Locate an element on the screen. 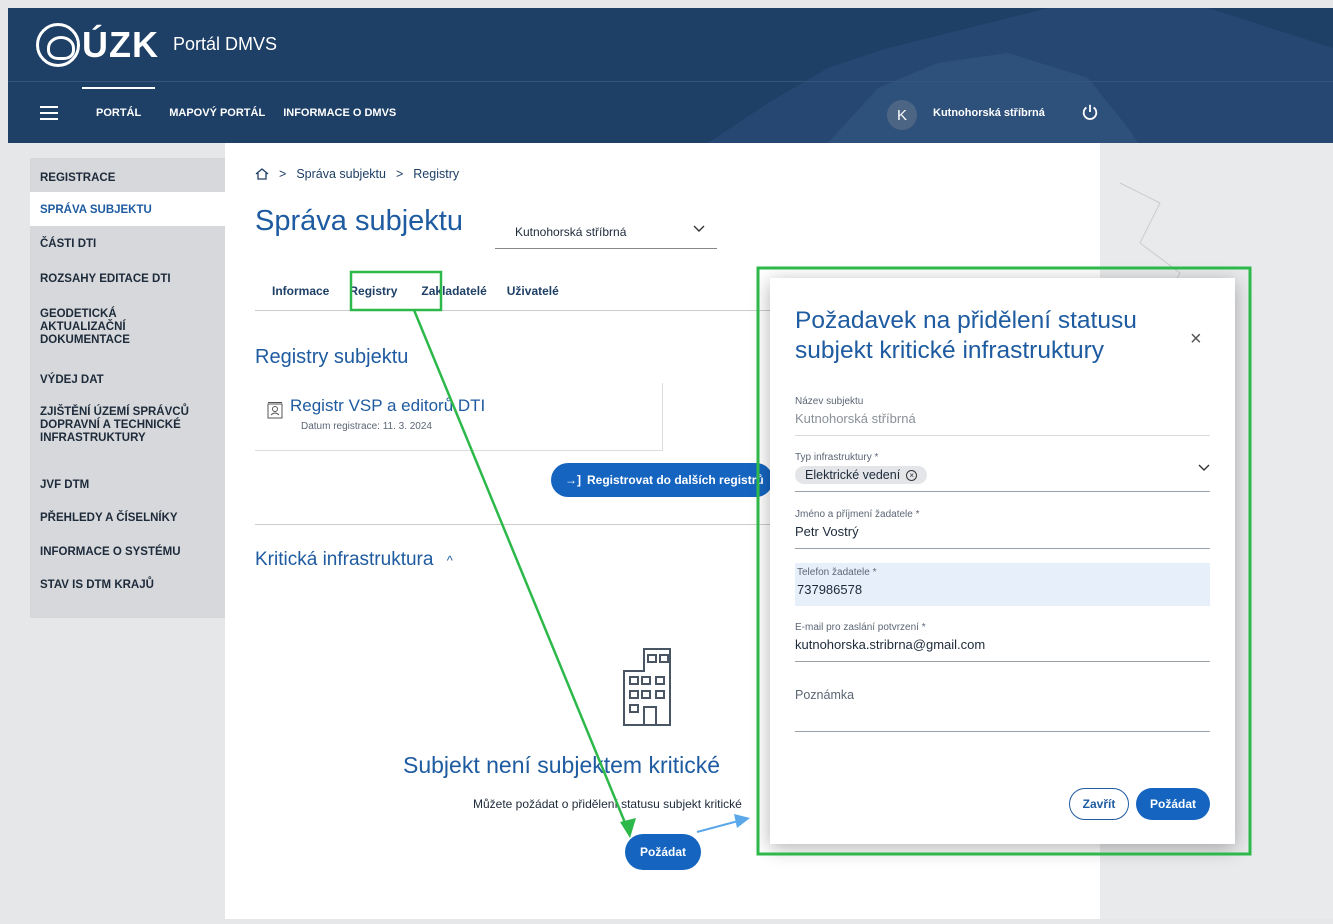 Image resolution: width=1333 pixels, height=924 pixels. user-name: Kutnohorská stříbrná is located at coordinates (989, 113).